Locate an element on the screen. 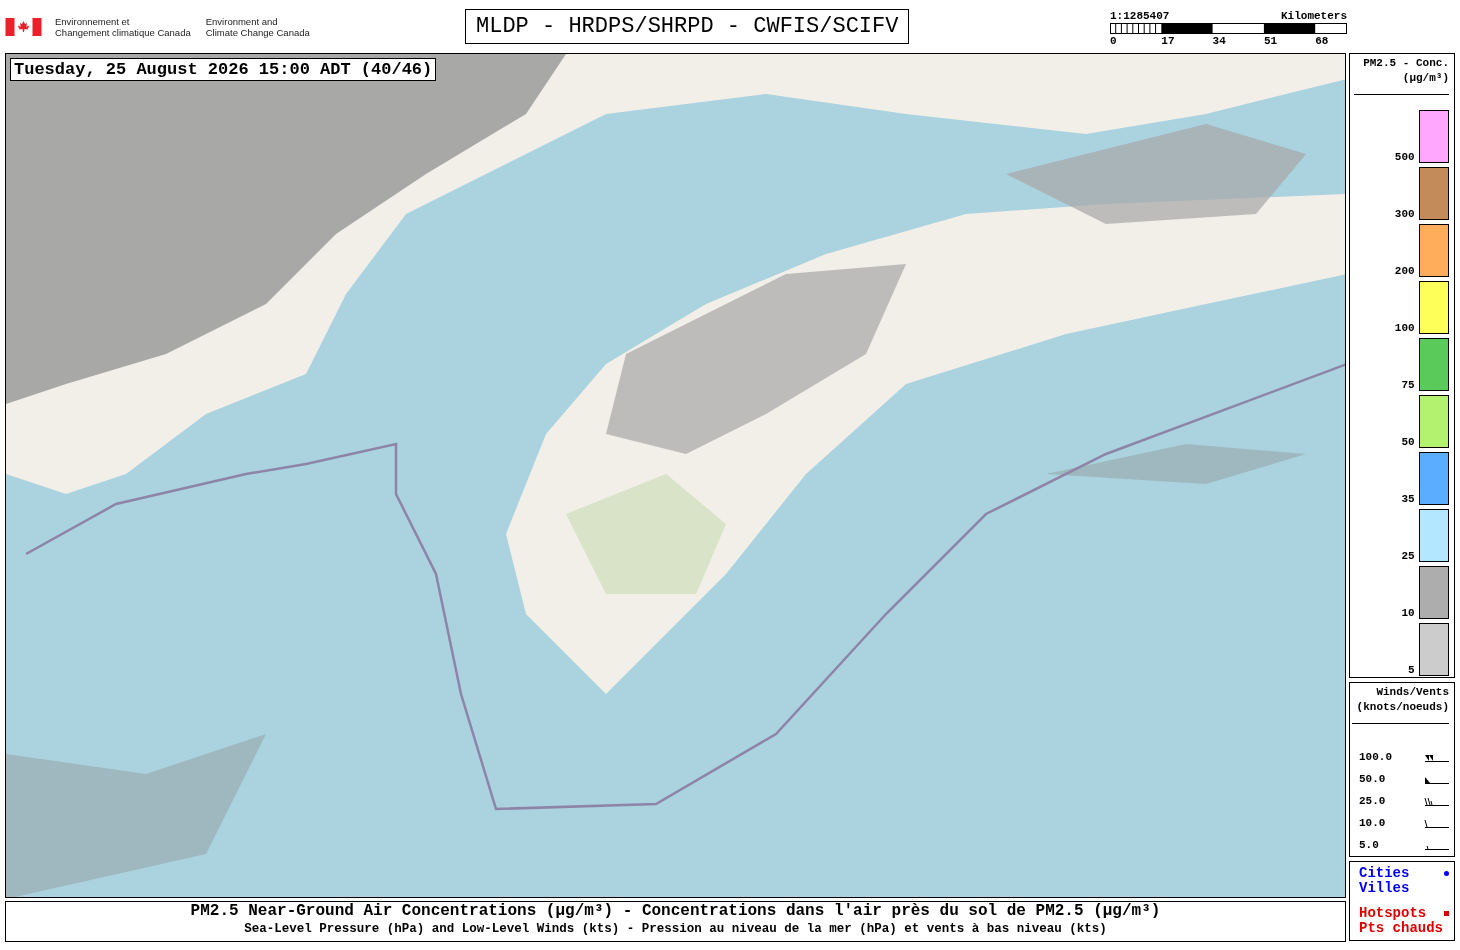  wind-speed-label: 50.0 is located at coordinates (1372, 779).